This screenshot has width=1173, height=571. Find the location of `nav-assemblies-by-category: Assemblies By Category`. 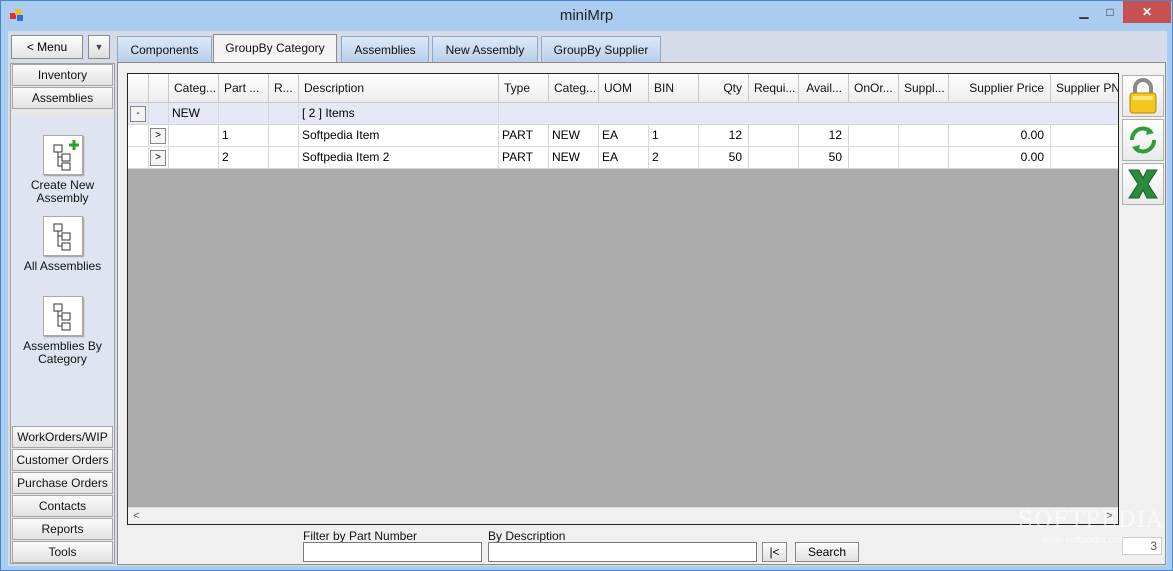

nav-assemblies-by-category: Assemblies By Category is located at coordinates (62, 331).